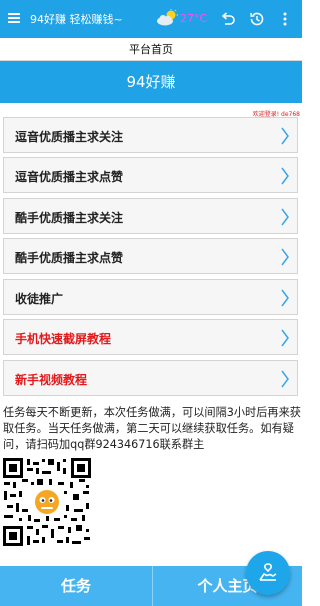 This screenshot has width=320, height=606. I want to click on more-vertical-icon, so click(290, 19).